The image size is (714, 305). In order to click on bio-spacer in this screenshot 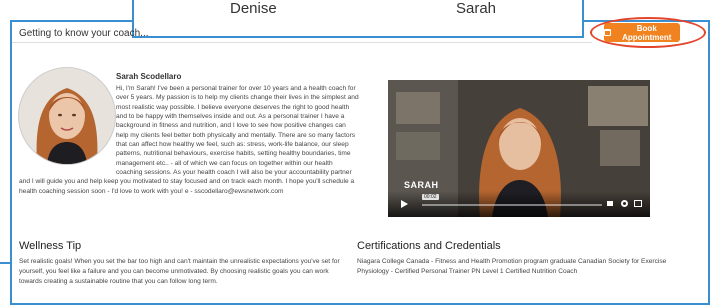, I will do `click(67, 130)`.